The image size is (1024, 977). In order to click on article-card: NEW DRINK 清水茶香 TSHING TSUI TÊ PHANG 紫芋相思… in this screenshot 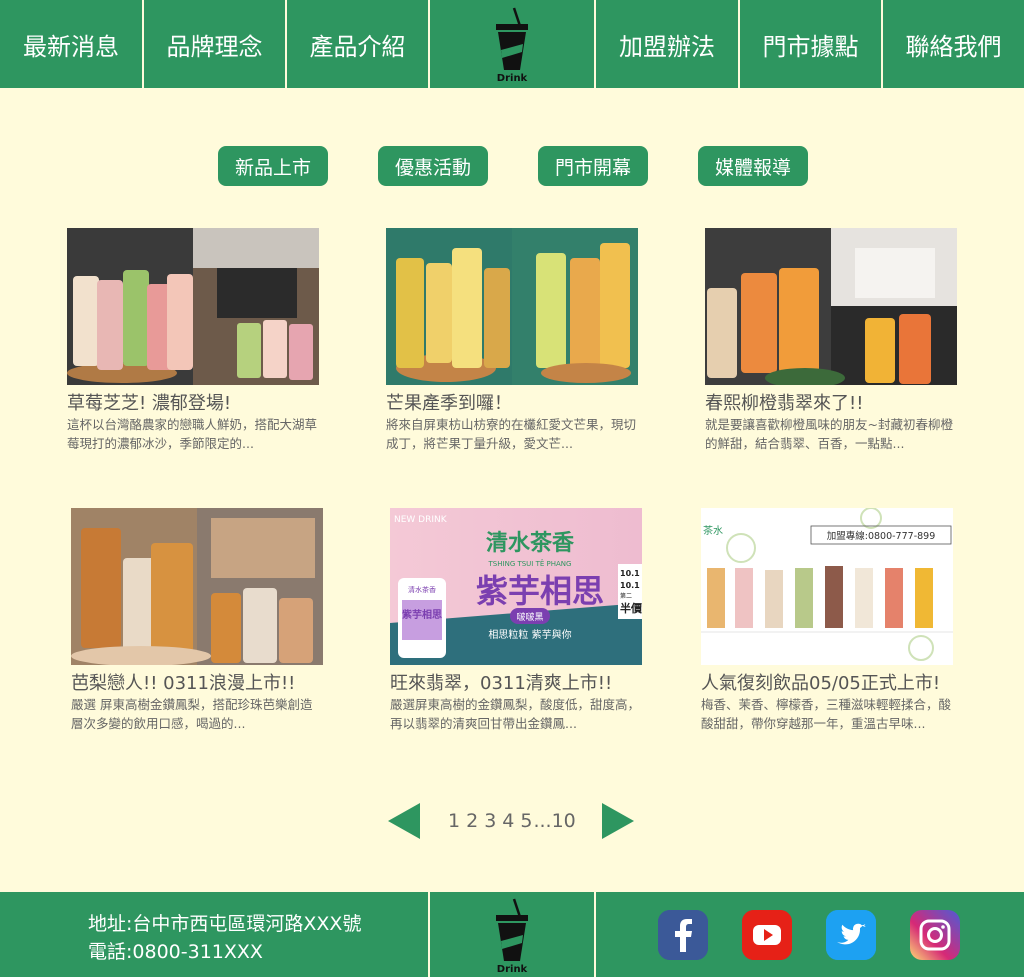, I will do `click(520, 620)`.